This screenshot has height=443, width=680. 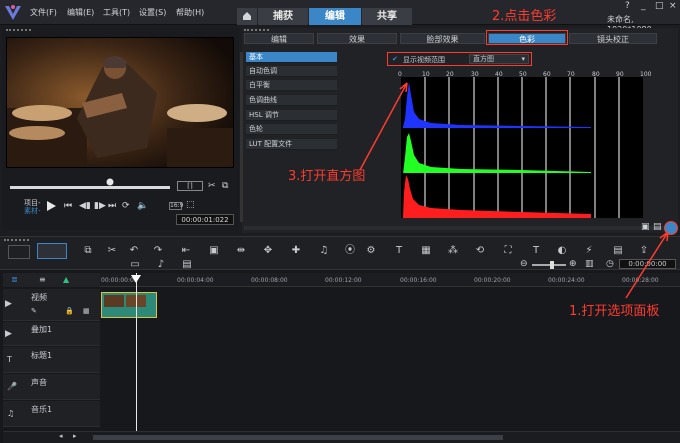 I want to click on voice-icon: ♫, so click(x=324, y=250).